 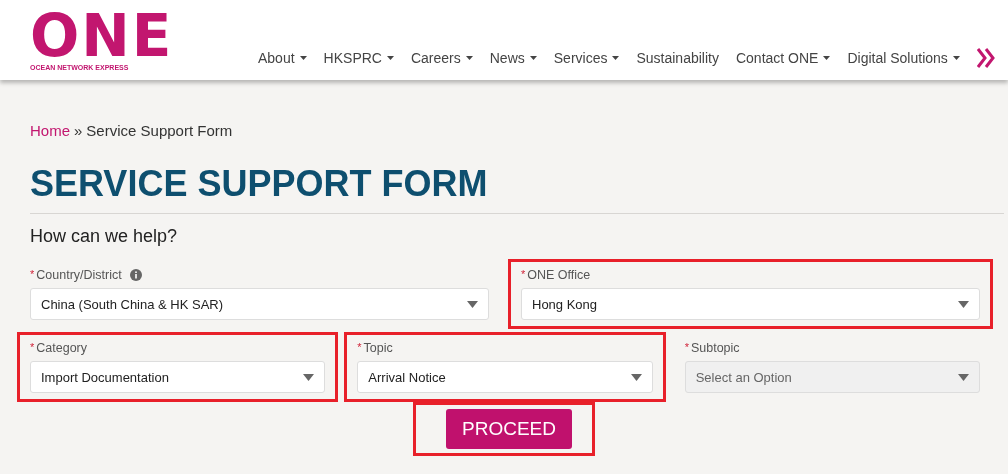 What do you see at coordinates (102, 36) in the screenshot?
I see `logo-wordmark: ONE` at bounding box center [102, 36].